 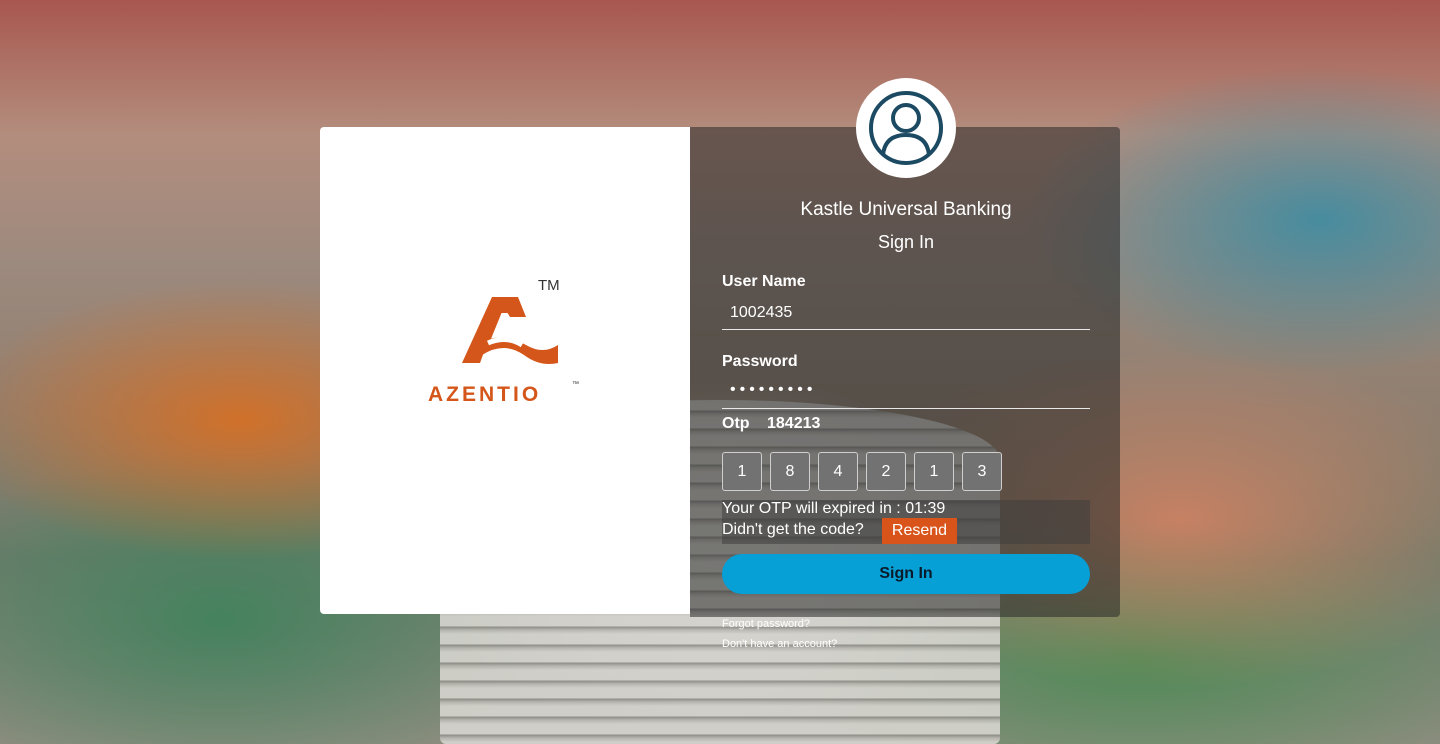 I want to click on username-input, so click(x=906, y=313).